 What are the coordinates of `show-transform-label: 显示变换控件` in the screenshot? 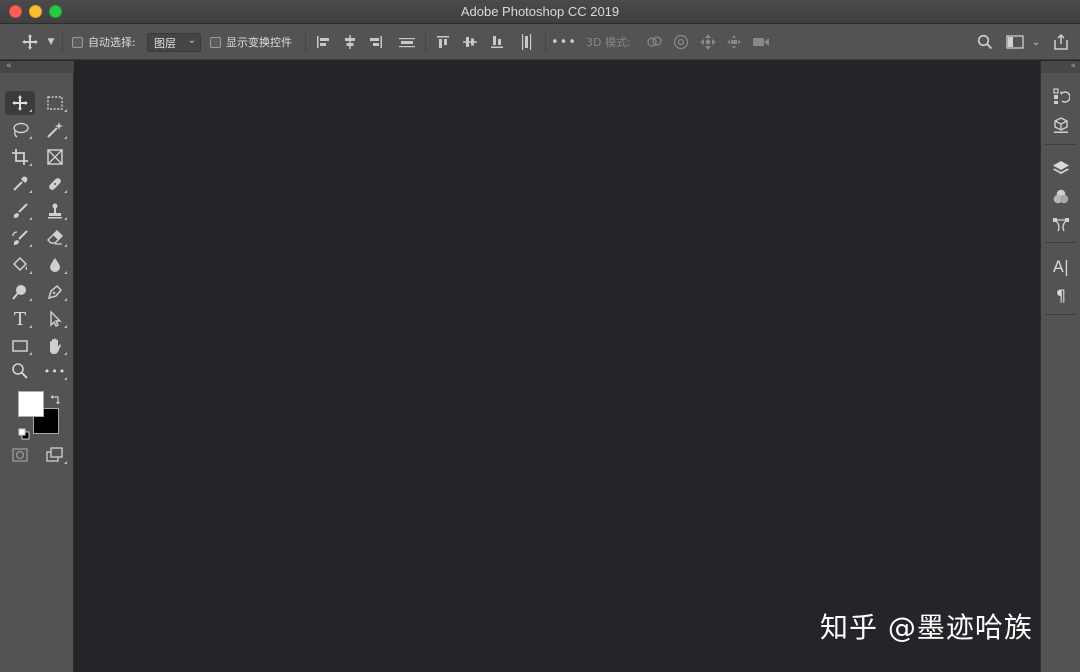 It's located at (259, 42).